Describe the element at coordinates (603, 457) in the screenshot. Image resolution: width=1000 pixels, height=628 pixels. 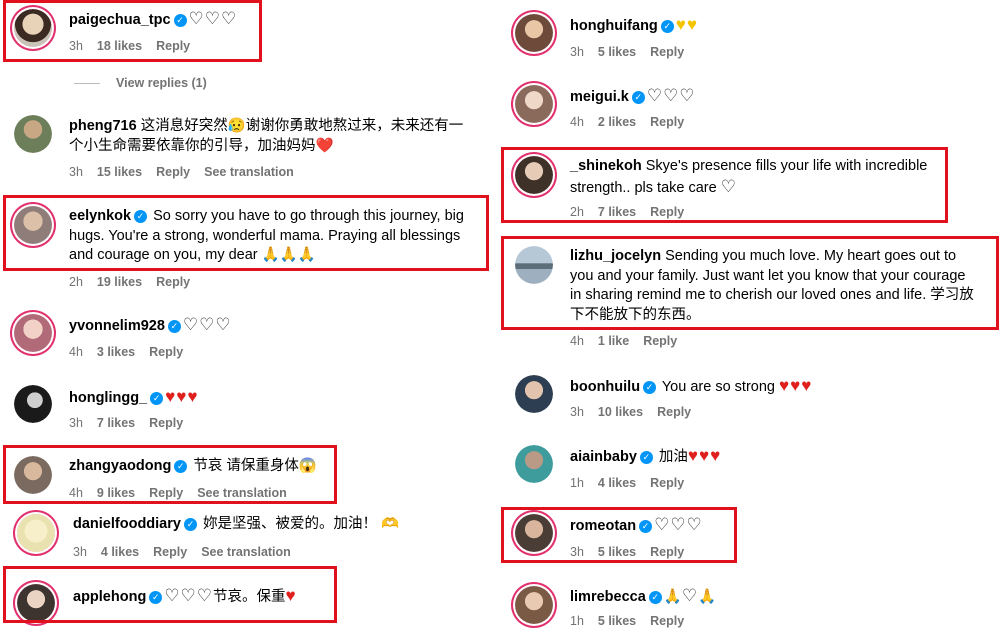
I see `username: aiainbaby` at that location.